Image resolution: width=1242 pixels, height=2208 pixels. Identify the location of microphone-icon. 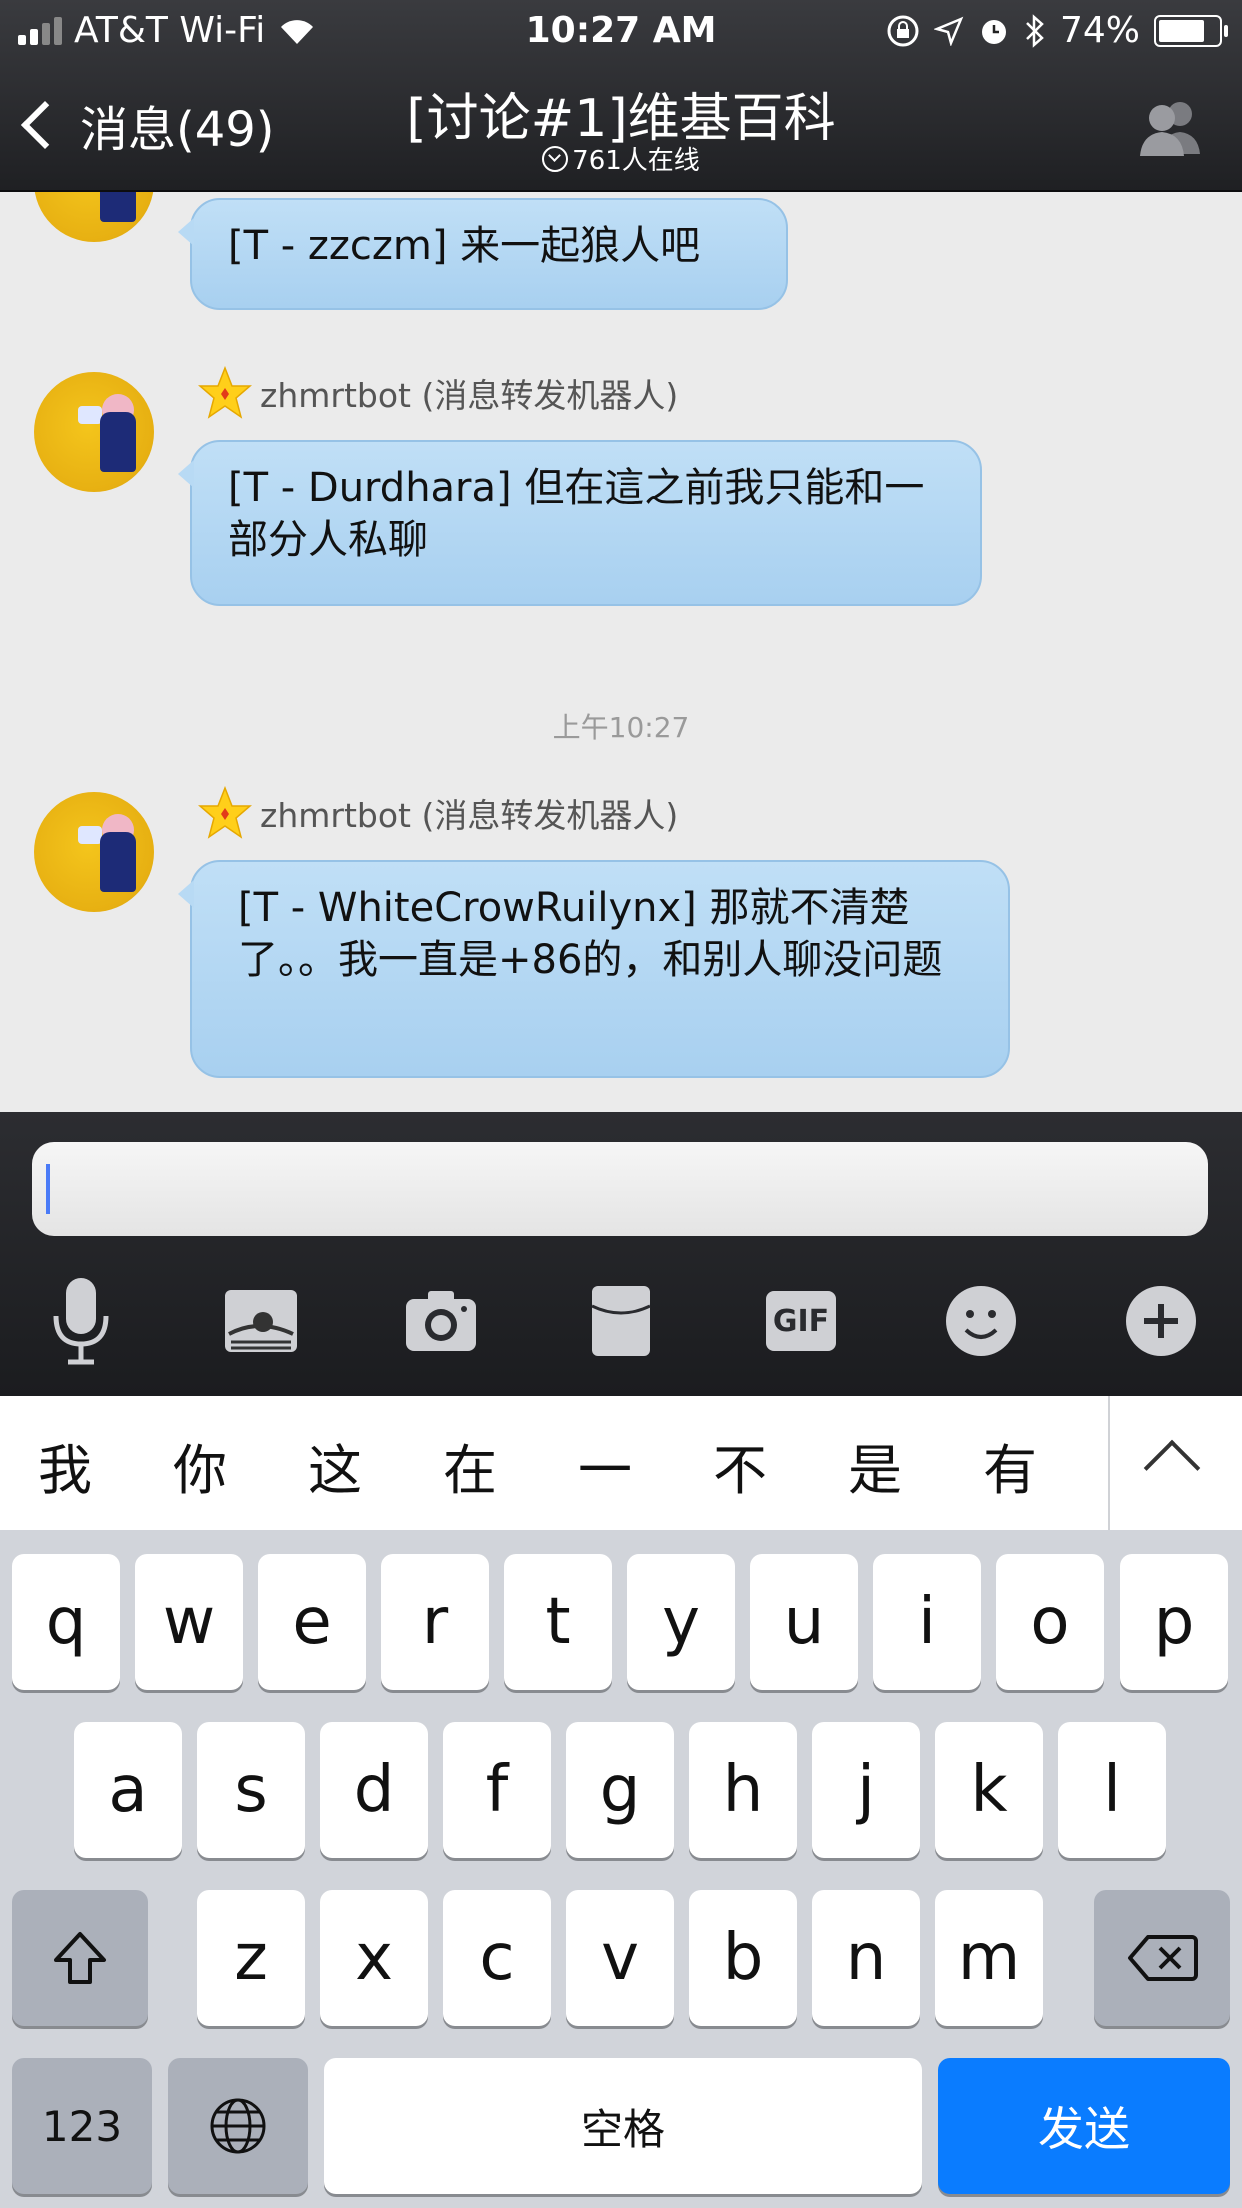
(81, 1321).